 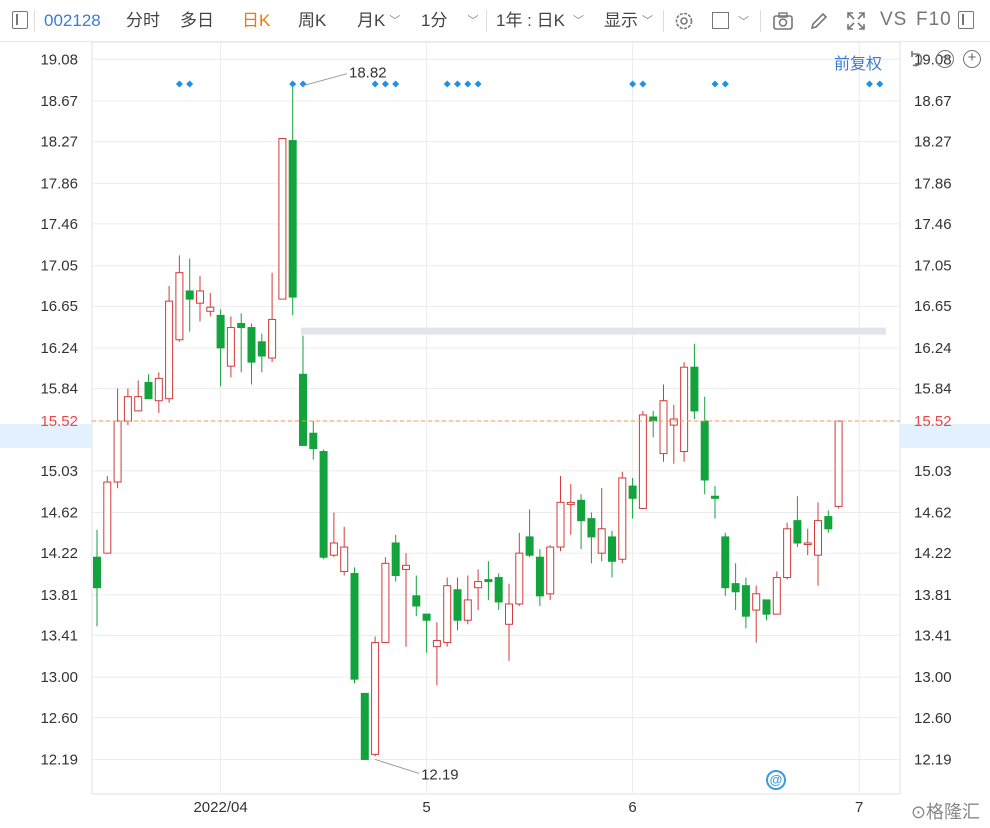 What do you see at coordinates (663, 21) in the screenshot?
I see `divider` at bounding box center [663, 21].